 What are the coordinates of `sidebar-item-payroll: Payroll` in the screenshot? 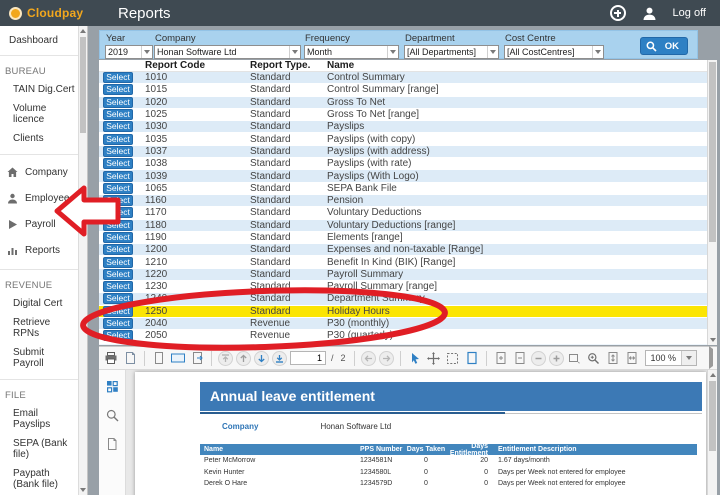 It's located at (39, 224).